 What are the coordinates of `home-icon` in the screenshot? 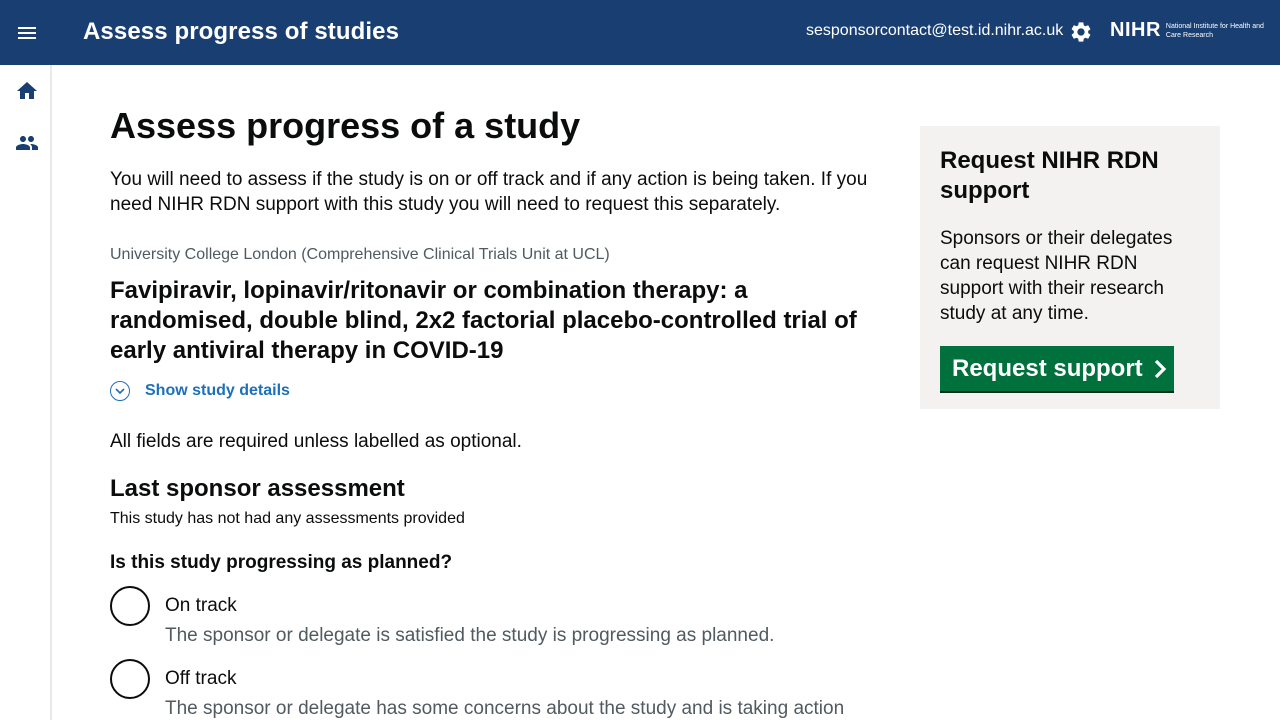 It's located at (27, 90).